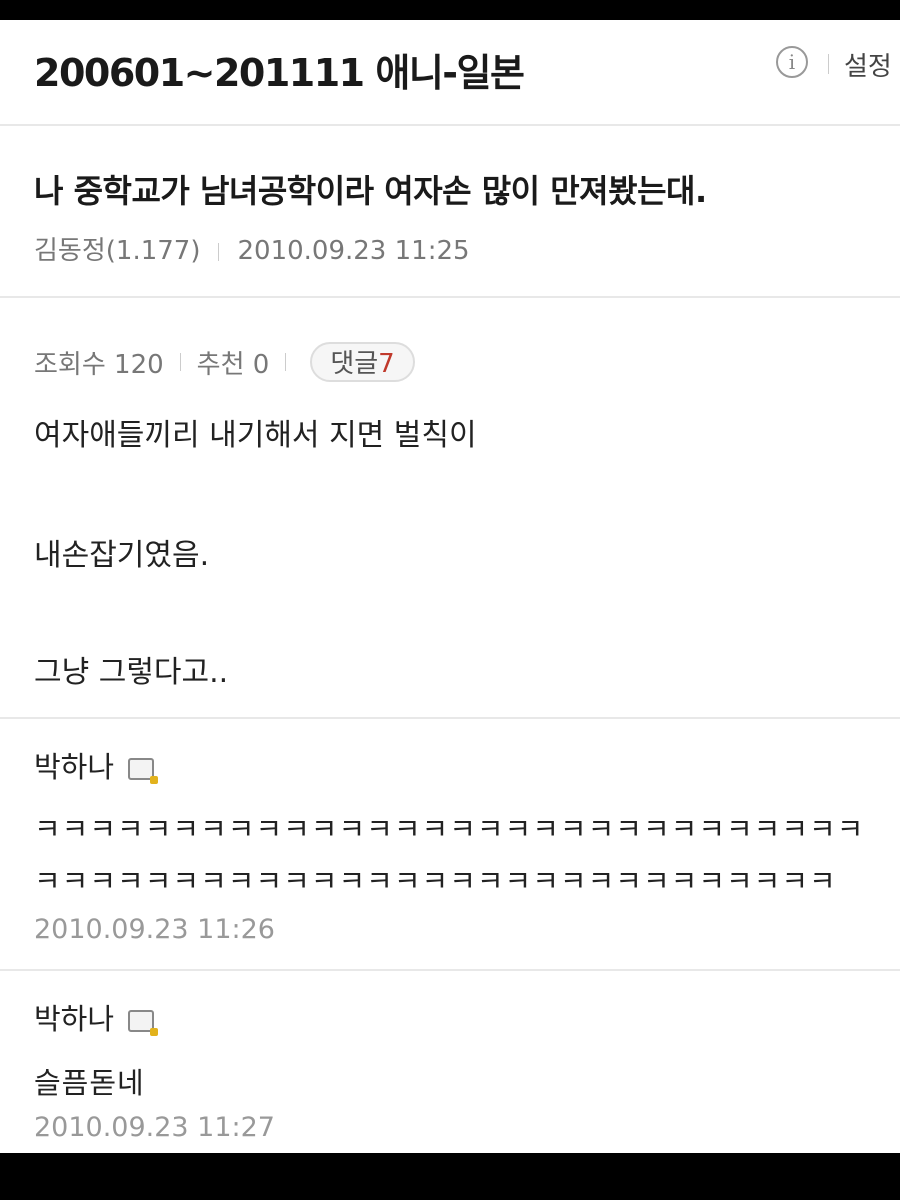  Describe the element at coordinates (450, 970) in the screenshot. I see `comment-divider` at that location.